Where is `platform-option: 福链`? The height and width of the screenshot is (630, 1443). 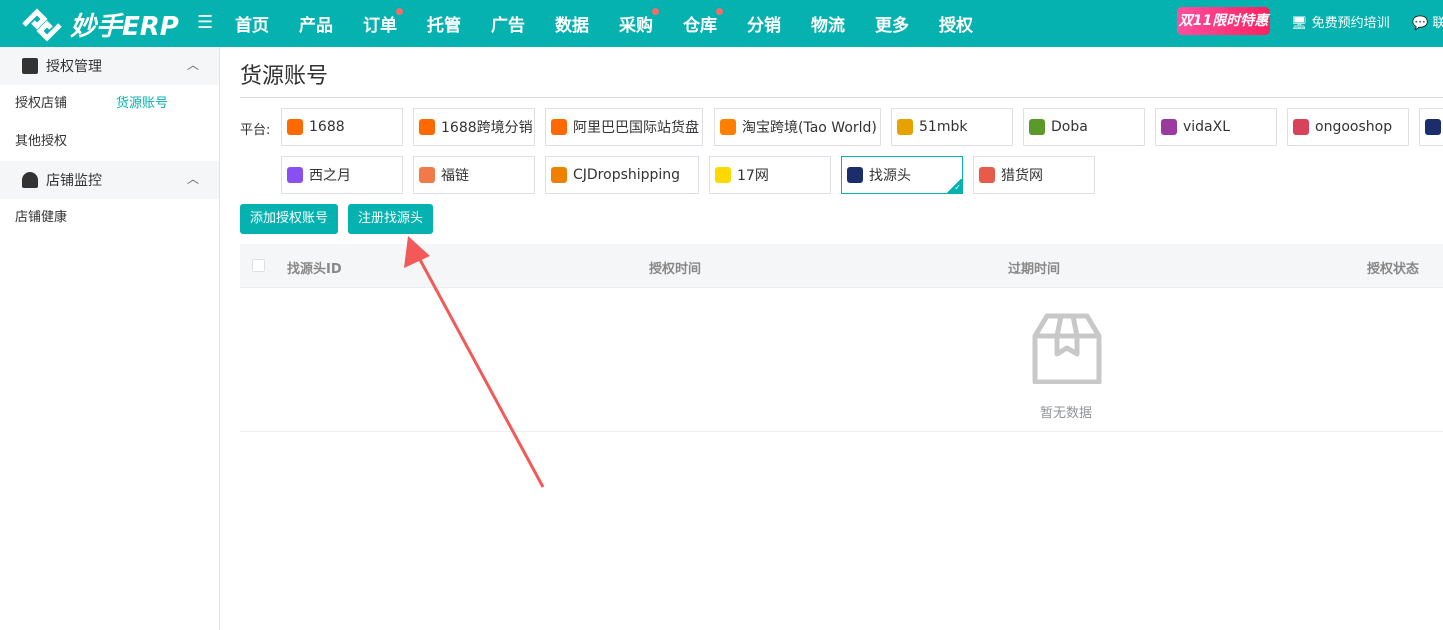
platform-option: 福链 is located at coordinates (474, 175).